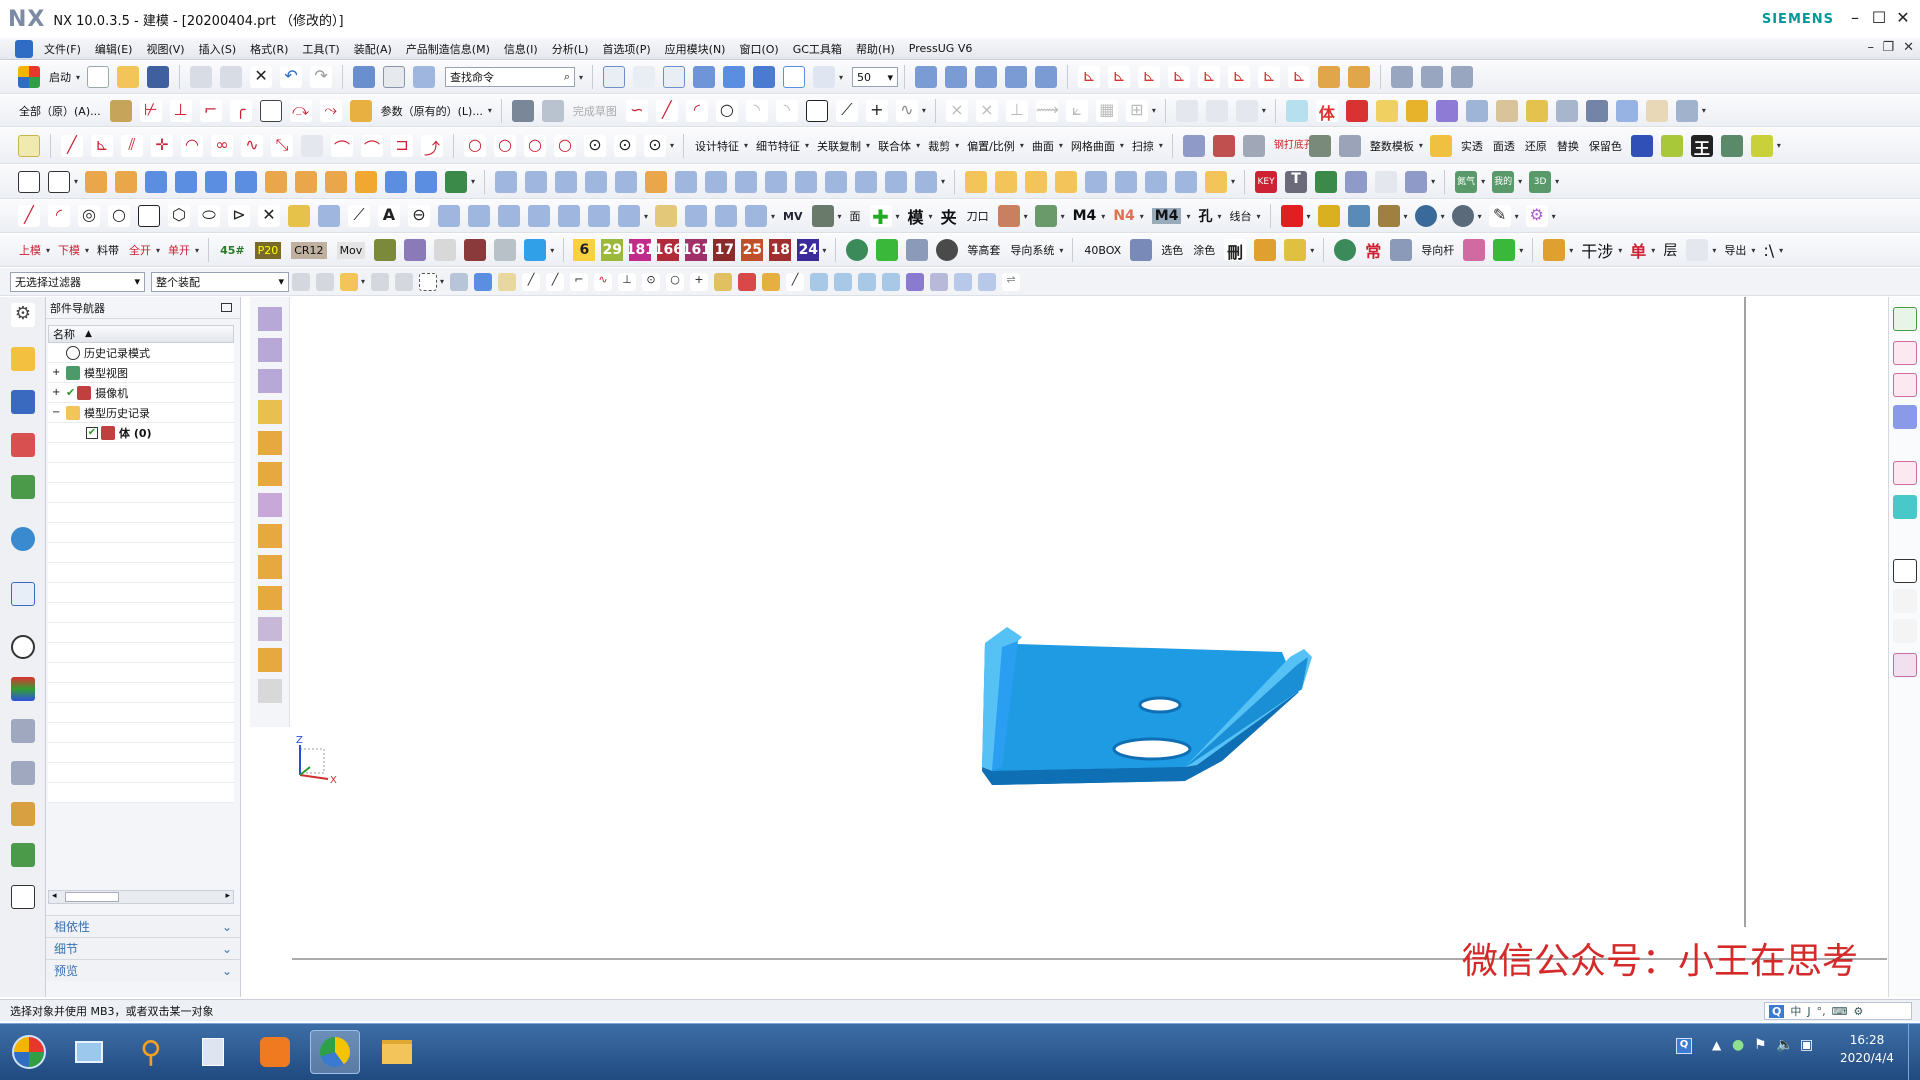 The height and width of the screenshot is (1080, 1920). Describe the element at coordinates (475, 250) in the screenshot. I see `material-d-icon` at that location.